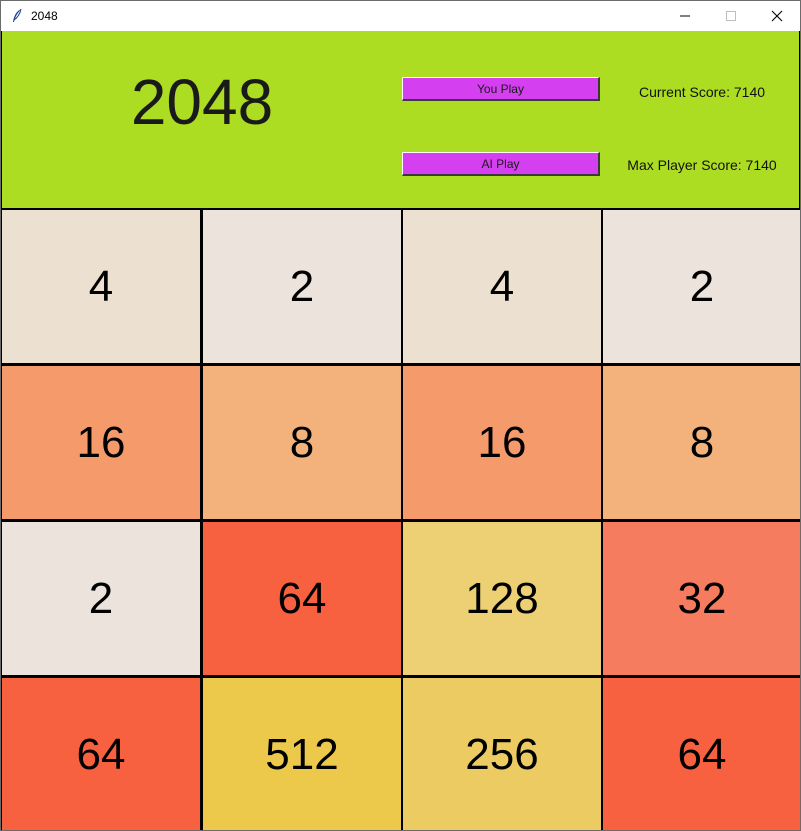 This screenshot has height=831, width=801. Describe the element at coordinates (400, 16) in the screenshot. I see `title-bar: 2048` at that location.